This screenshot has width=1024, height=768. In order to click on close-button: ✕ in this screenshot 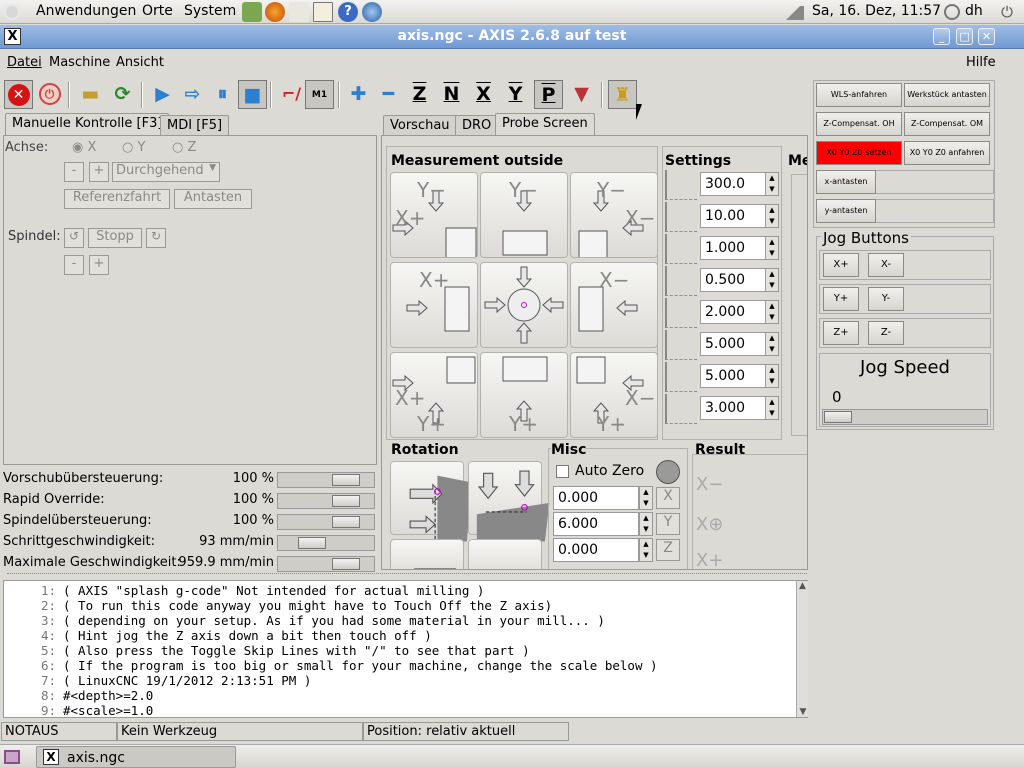, I will do `click(986, 36)`.